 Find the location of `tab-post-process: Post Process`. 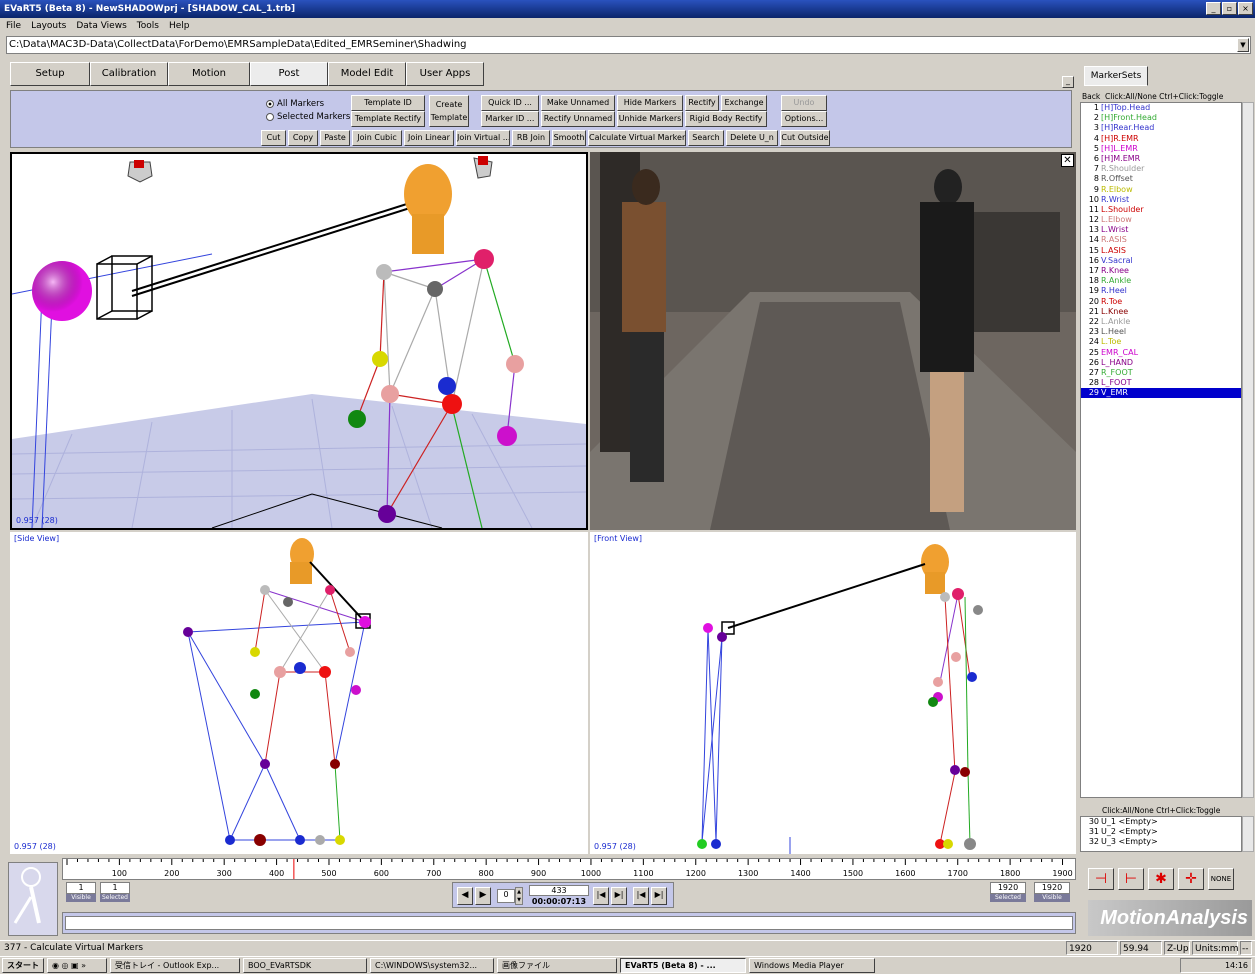

tab-post-process: Post Process is located at coordinates (289, 81).